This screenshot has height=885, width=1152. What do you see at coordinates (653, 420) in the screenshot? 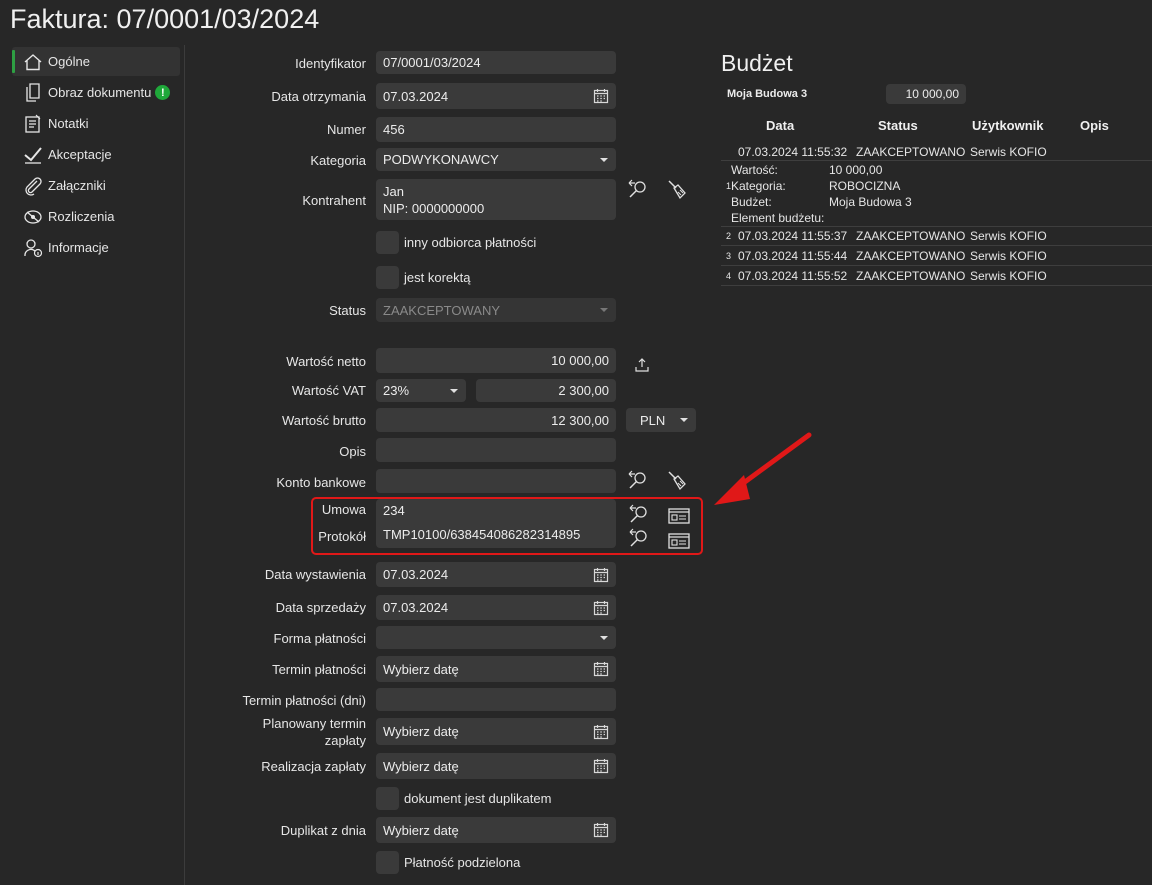
I see `currency-value: PLN` at bounding box center [653, 420].